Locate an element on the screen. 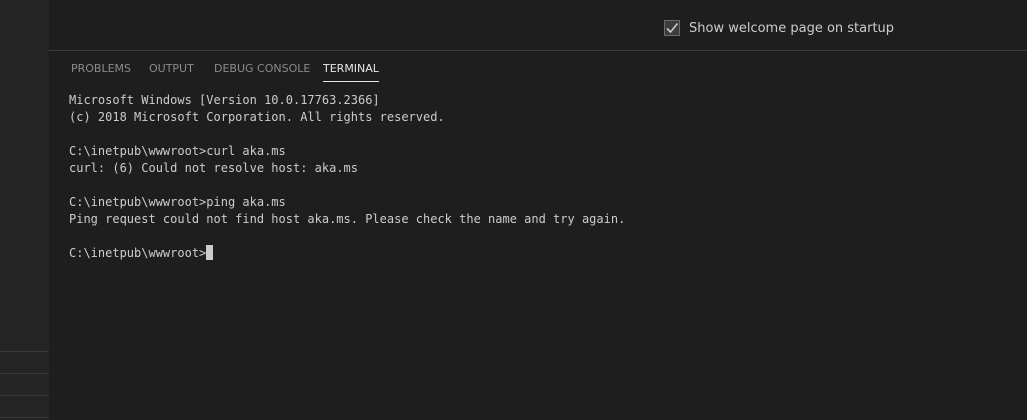  show-welcome-on-startup-option: Show welcome page on startup is located at coordinates (779, 28).